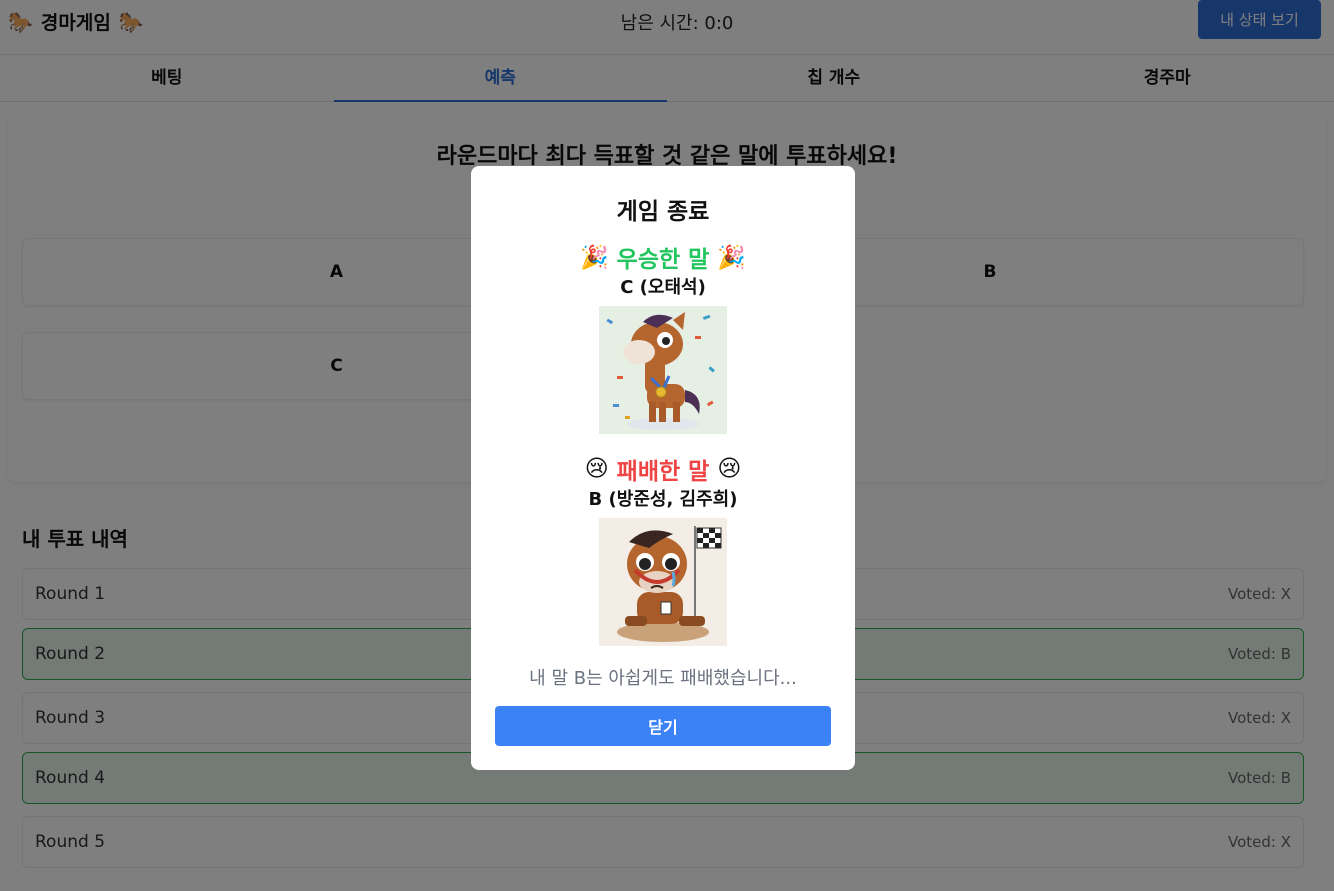 The height and width of the screenshot is (891, 1334). I want to click on loser-heading: 😢 패배한 말 😢, so click(663, 469).